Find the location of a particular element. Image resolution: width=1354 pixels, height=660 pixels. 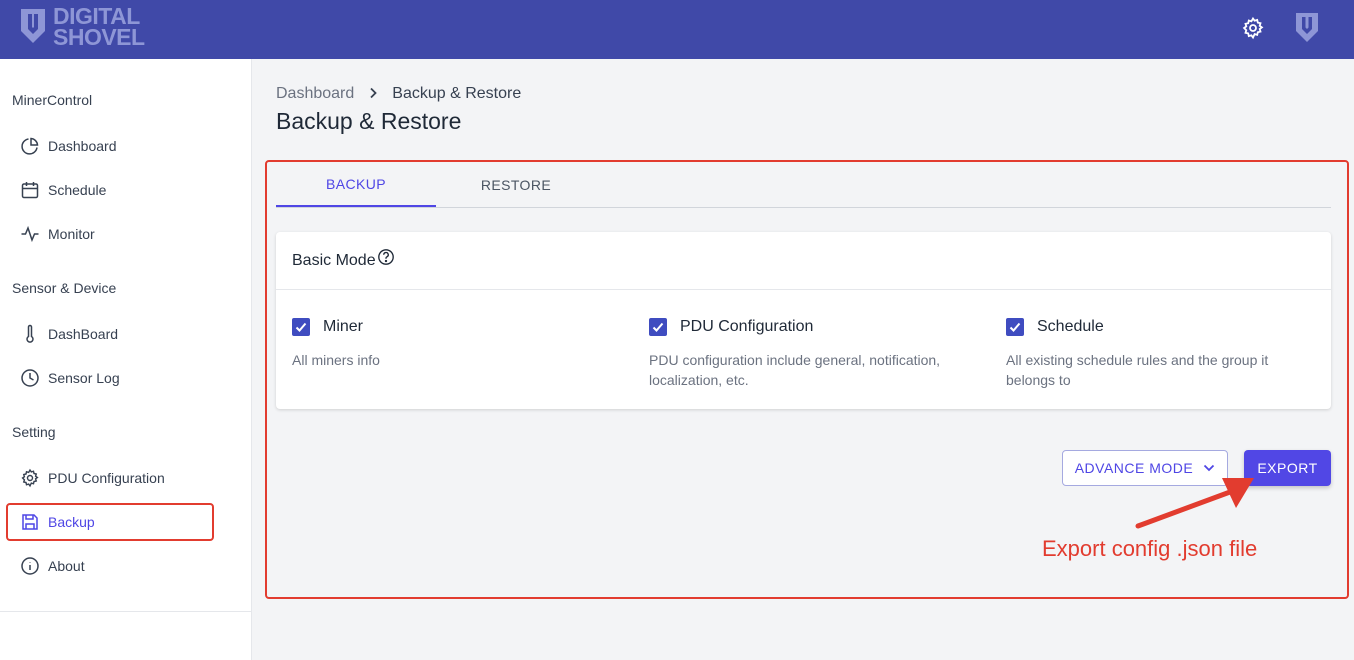

schedule-checkbox is located at coordinates (1015, 327).